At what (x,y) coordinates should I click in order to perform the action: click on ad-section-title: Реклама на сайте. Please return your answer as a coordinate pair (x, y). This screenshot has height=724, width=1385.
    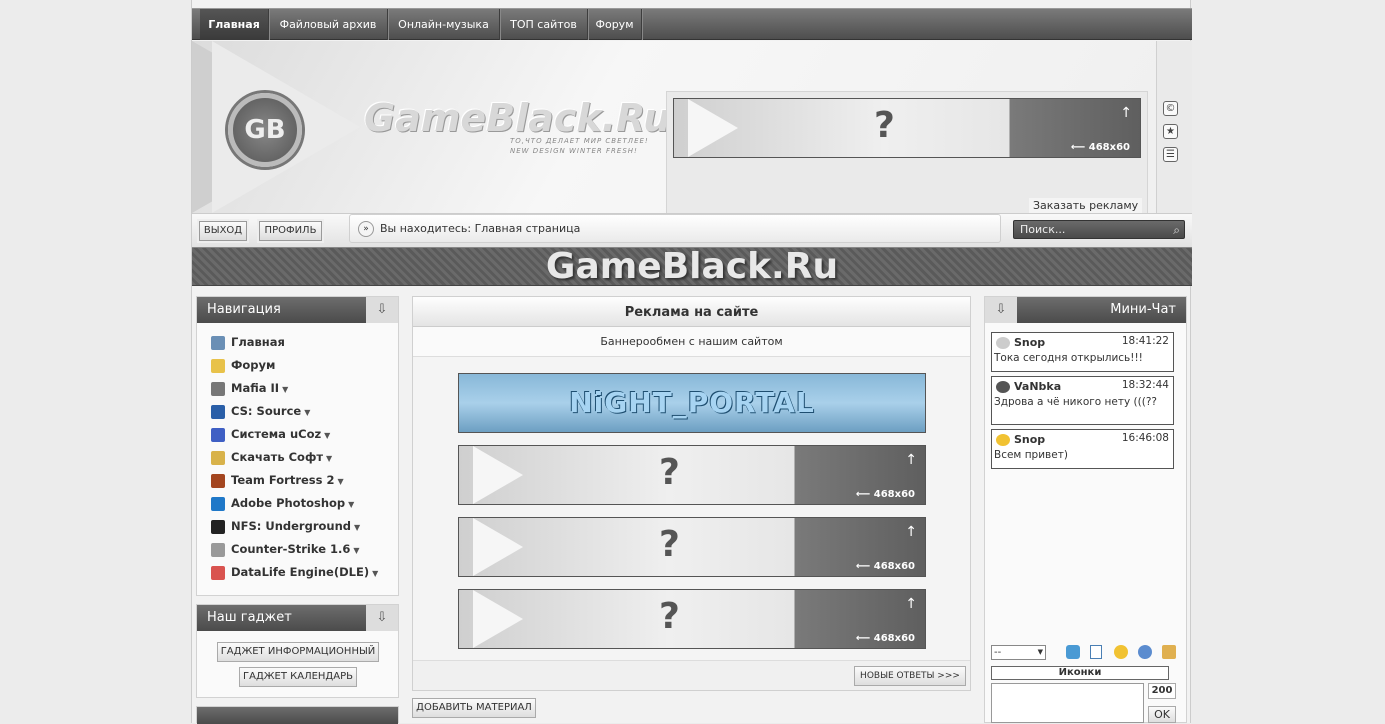
    Looking at the image, I should click on (691, 312).